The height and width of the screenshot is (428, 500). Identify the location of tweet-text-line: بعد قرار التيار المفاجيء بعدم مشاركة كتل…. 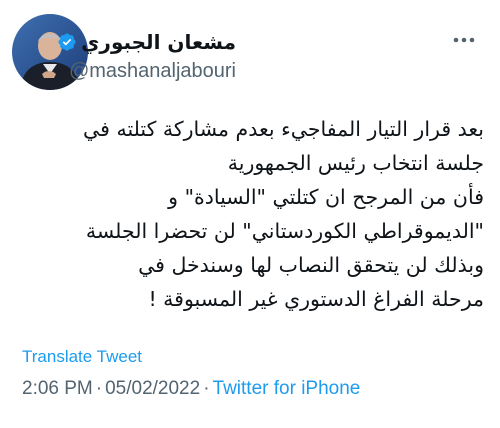
(283, 129).